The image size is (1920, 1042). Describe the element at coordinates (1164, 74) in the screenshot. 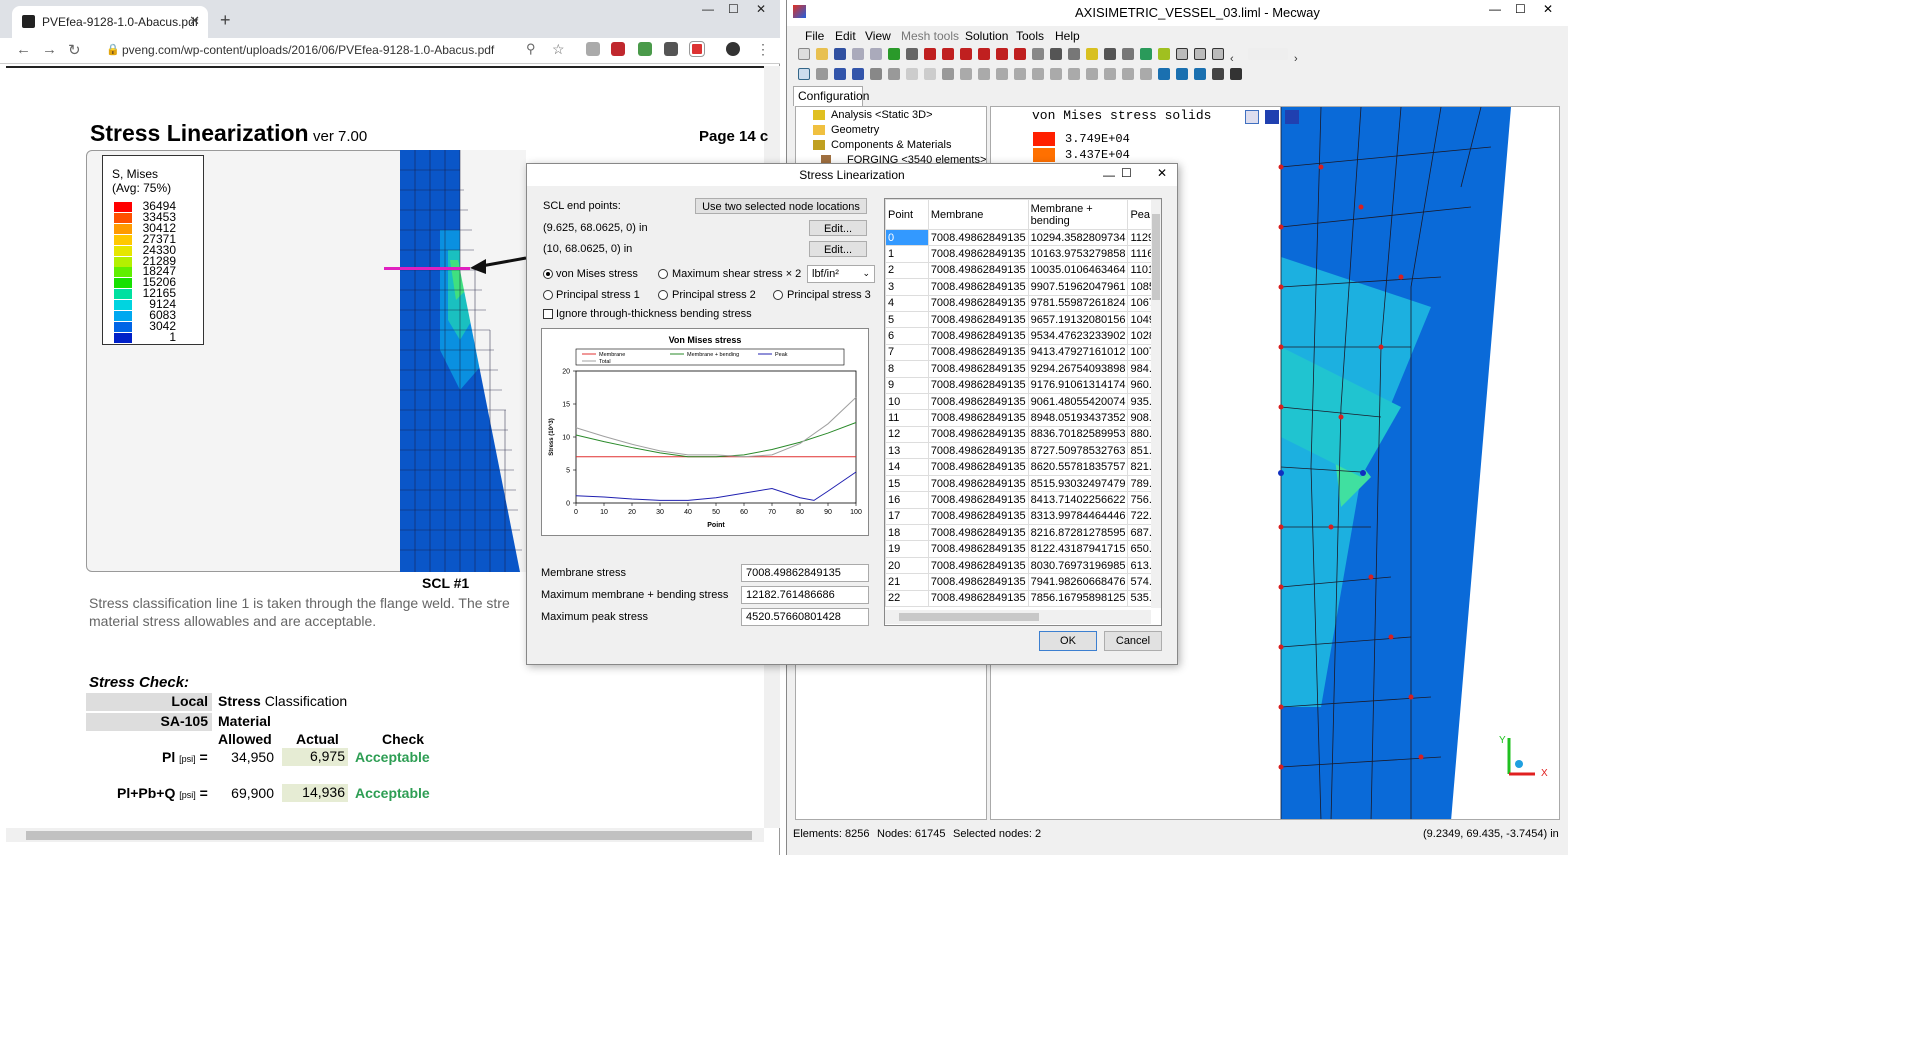

I see `surface-icon` at that location.